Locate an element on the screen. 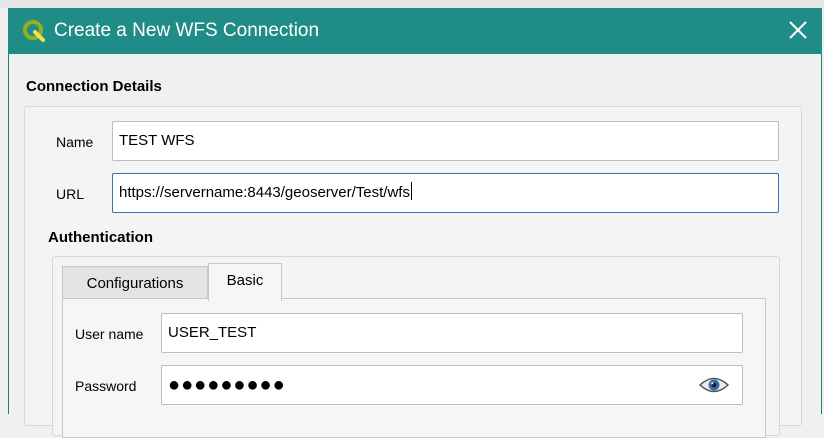 This screenshot has width=824, height=438. close-icon is located at coordinates (798, 30).